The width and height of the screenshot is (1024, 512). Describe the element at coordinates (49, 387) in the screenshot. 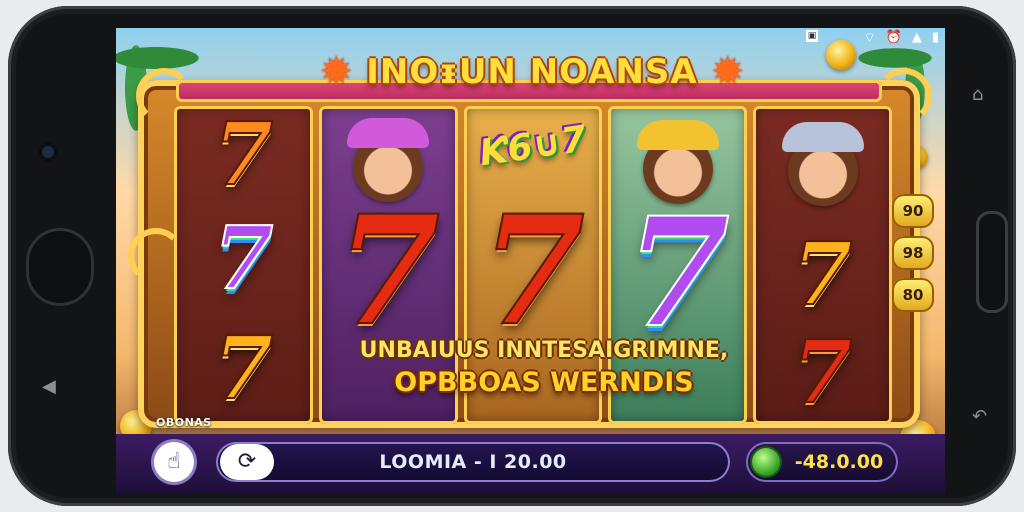

I see `back-triangle-icon: ◀` at that location.